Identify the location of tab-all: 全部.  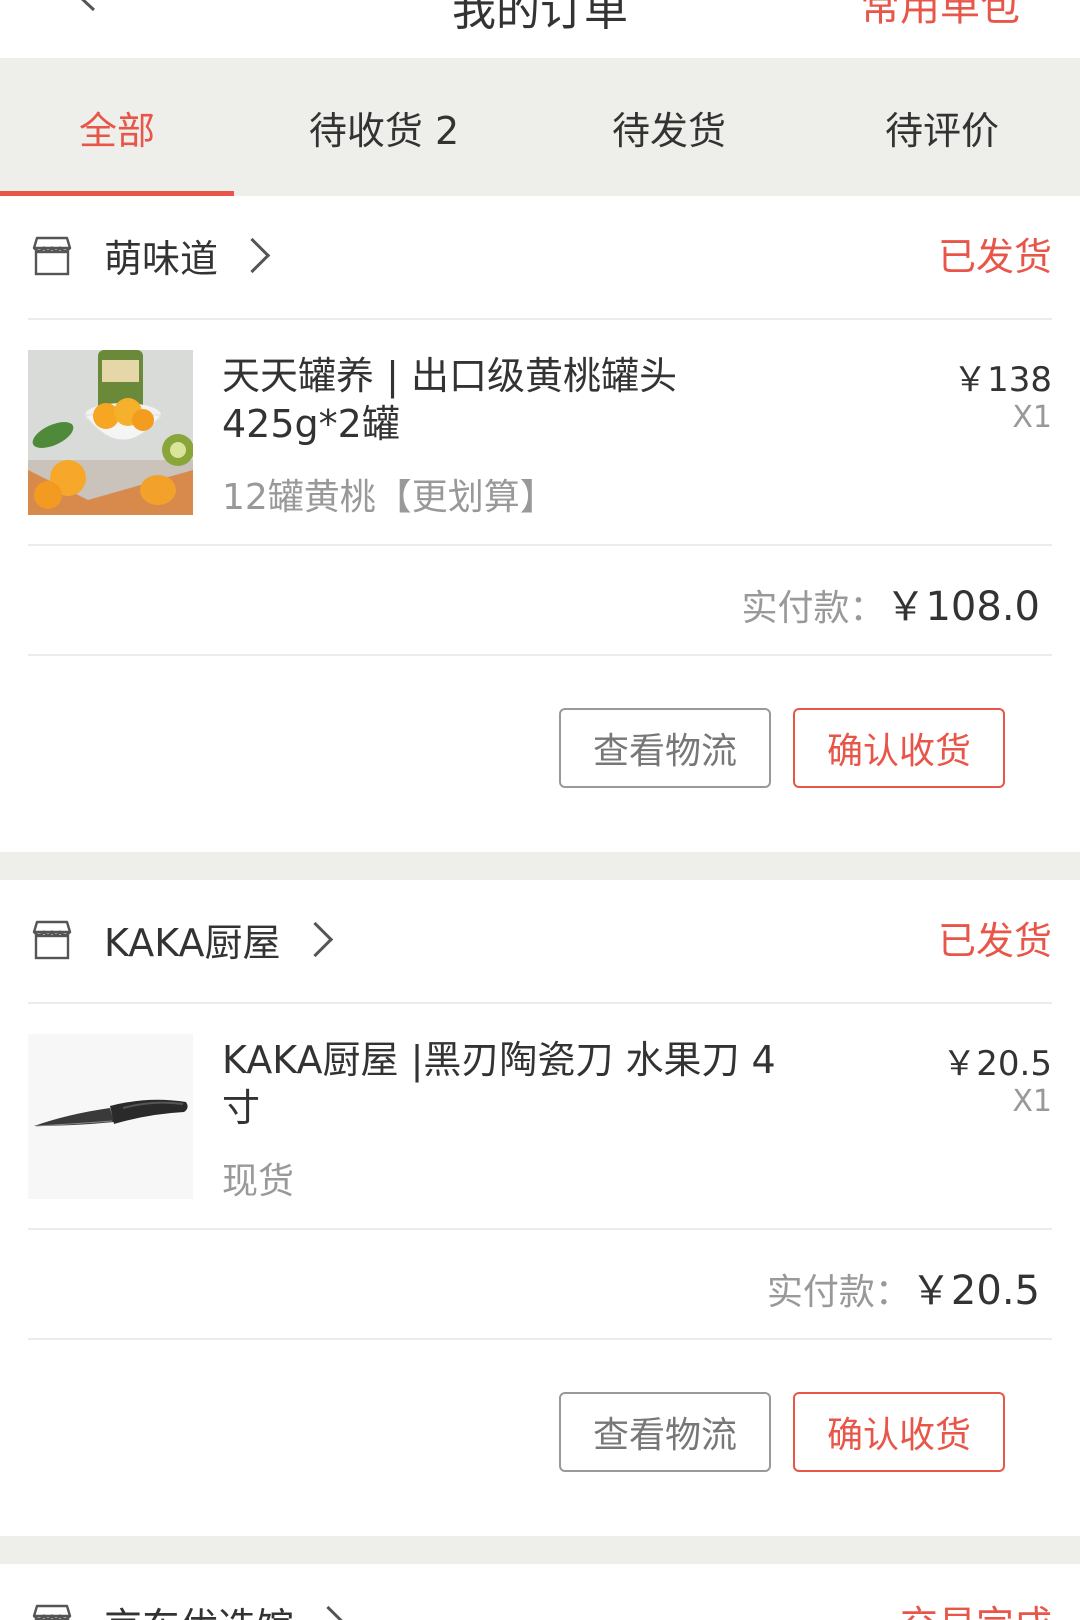
(117, 127).